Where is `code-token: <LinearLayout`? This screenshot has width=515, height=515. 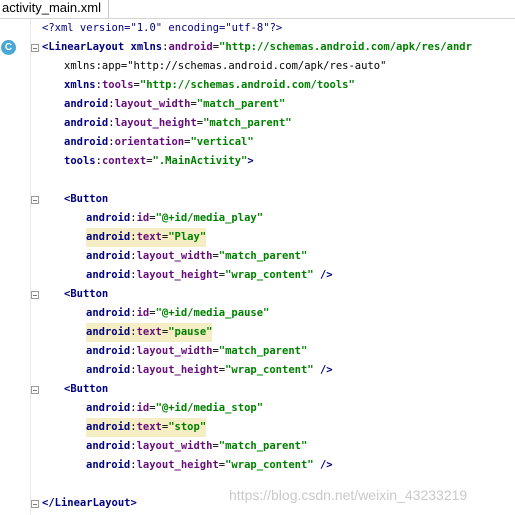 code-token: <LinearLayout is located at coordinates (86, 47).